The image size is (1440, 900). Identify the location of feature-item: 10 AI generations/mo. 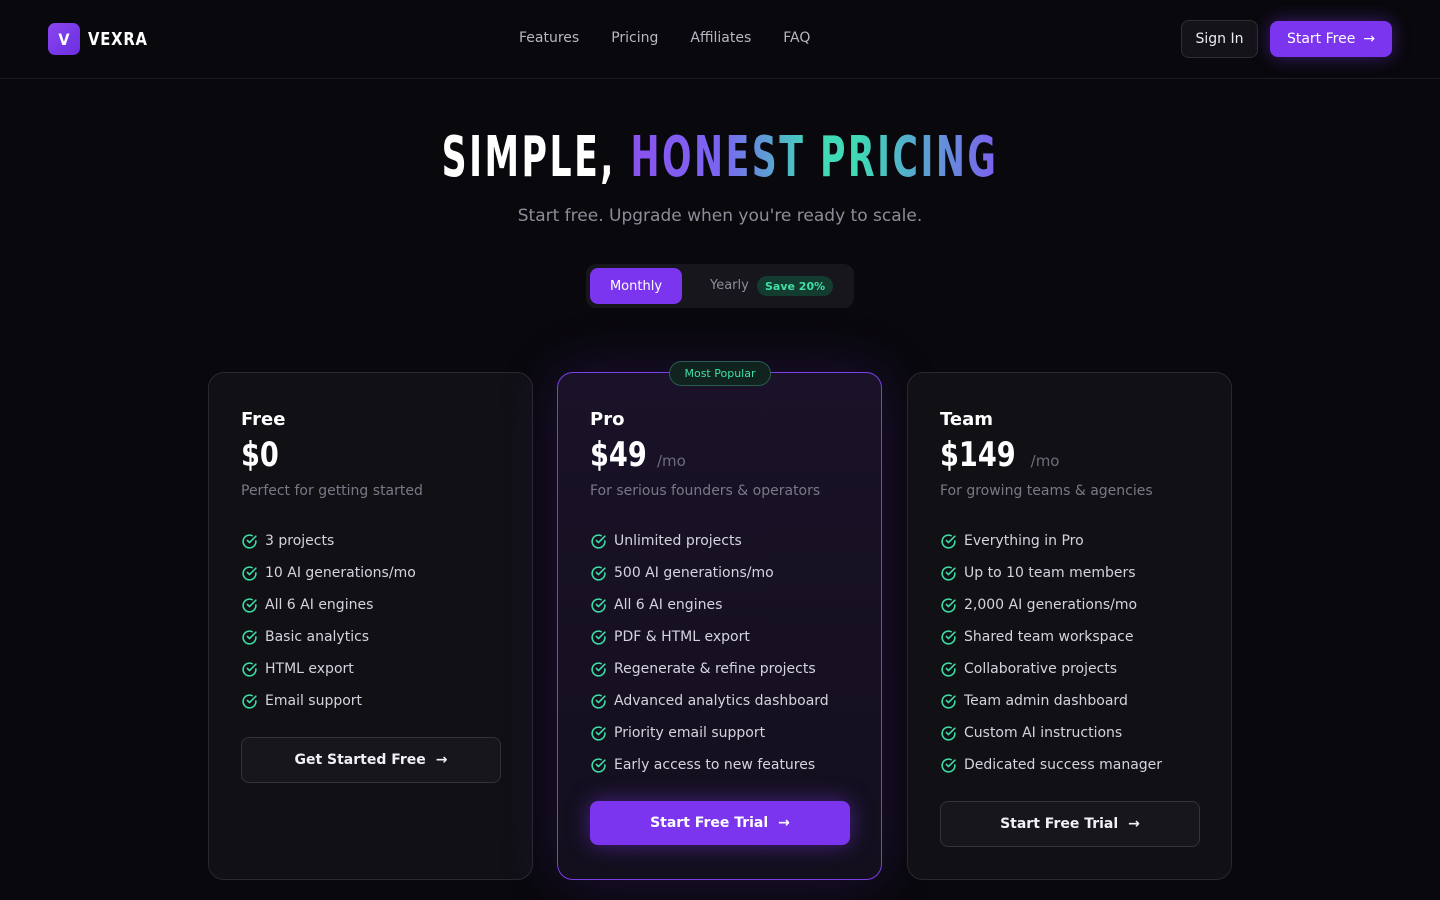
(328, 573).